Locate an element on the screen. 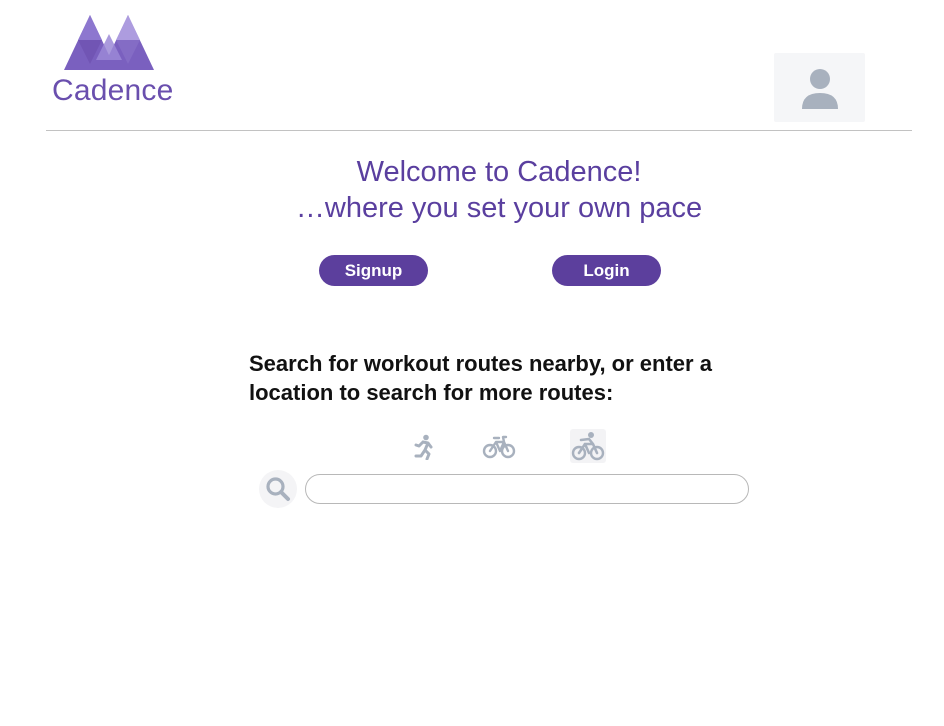 This screenshot has height=726, width=944. logo-mountains-icon is located at coordinates (109, 42).